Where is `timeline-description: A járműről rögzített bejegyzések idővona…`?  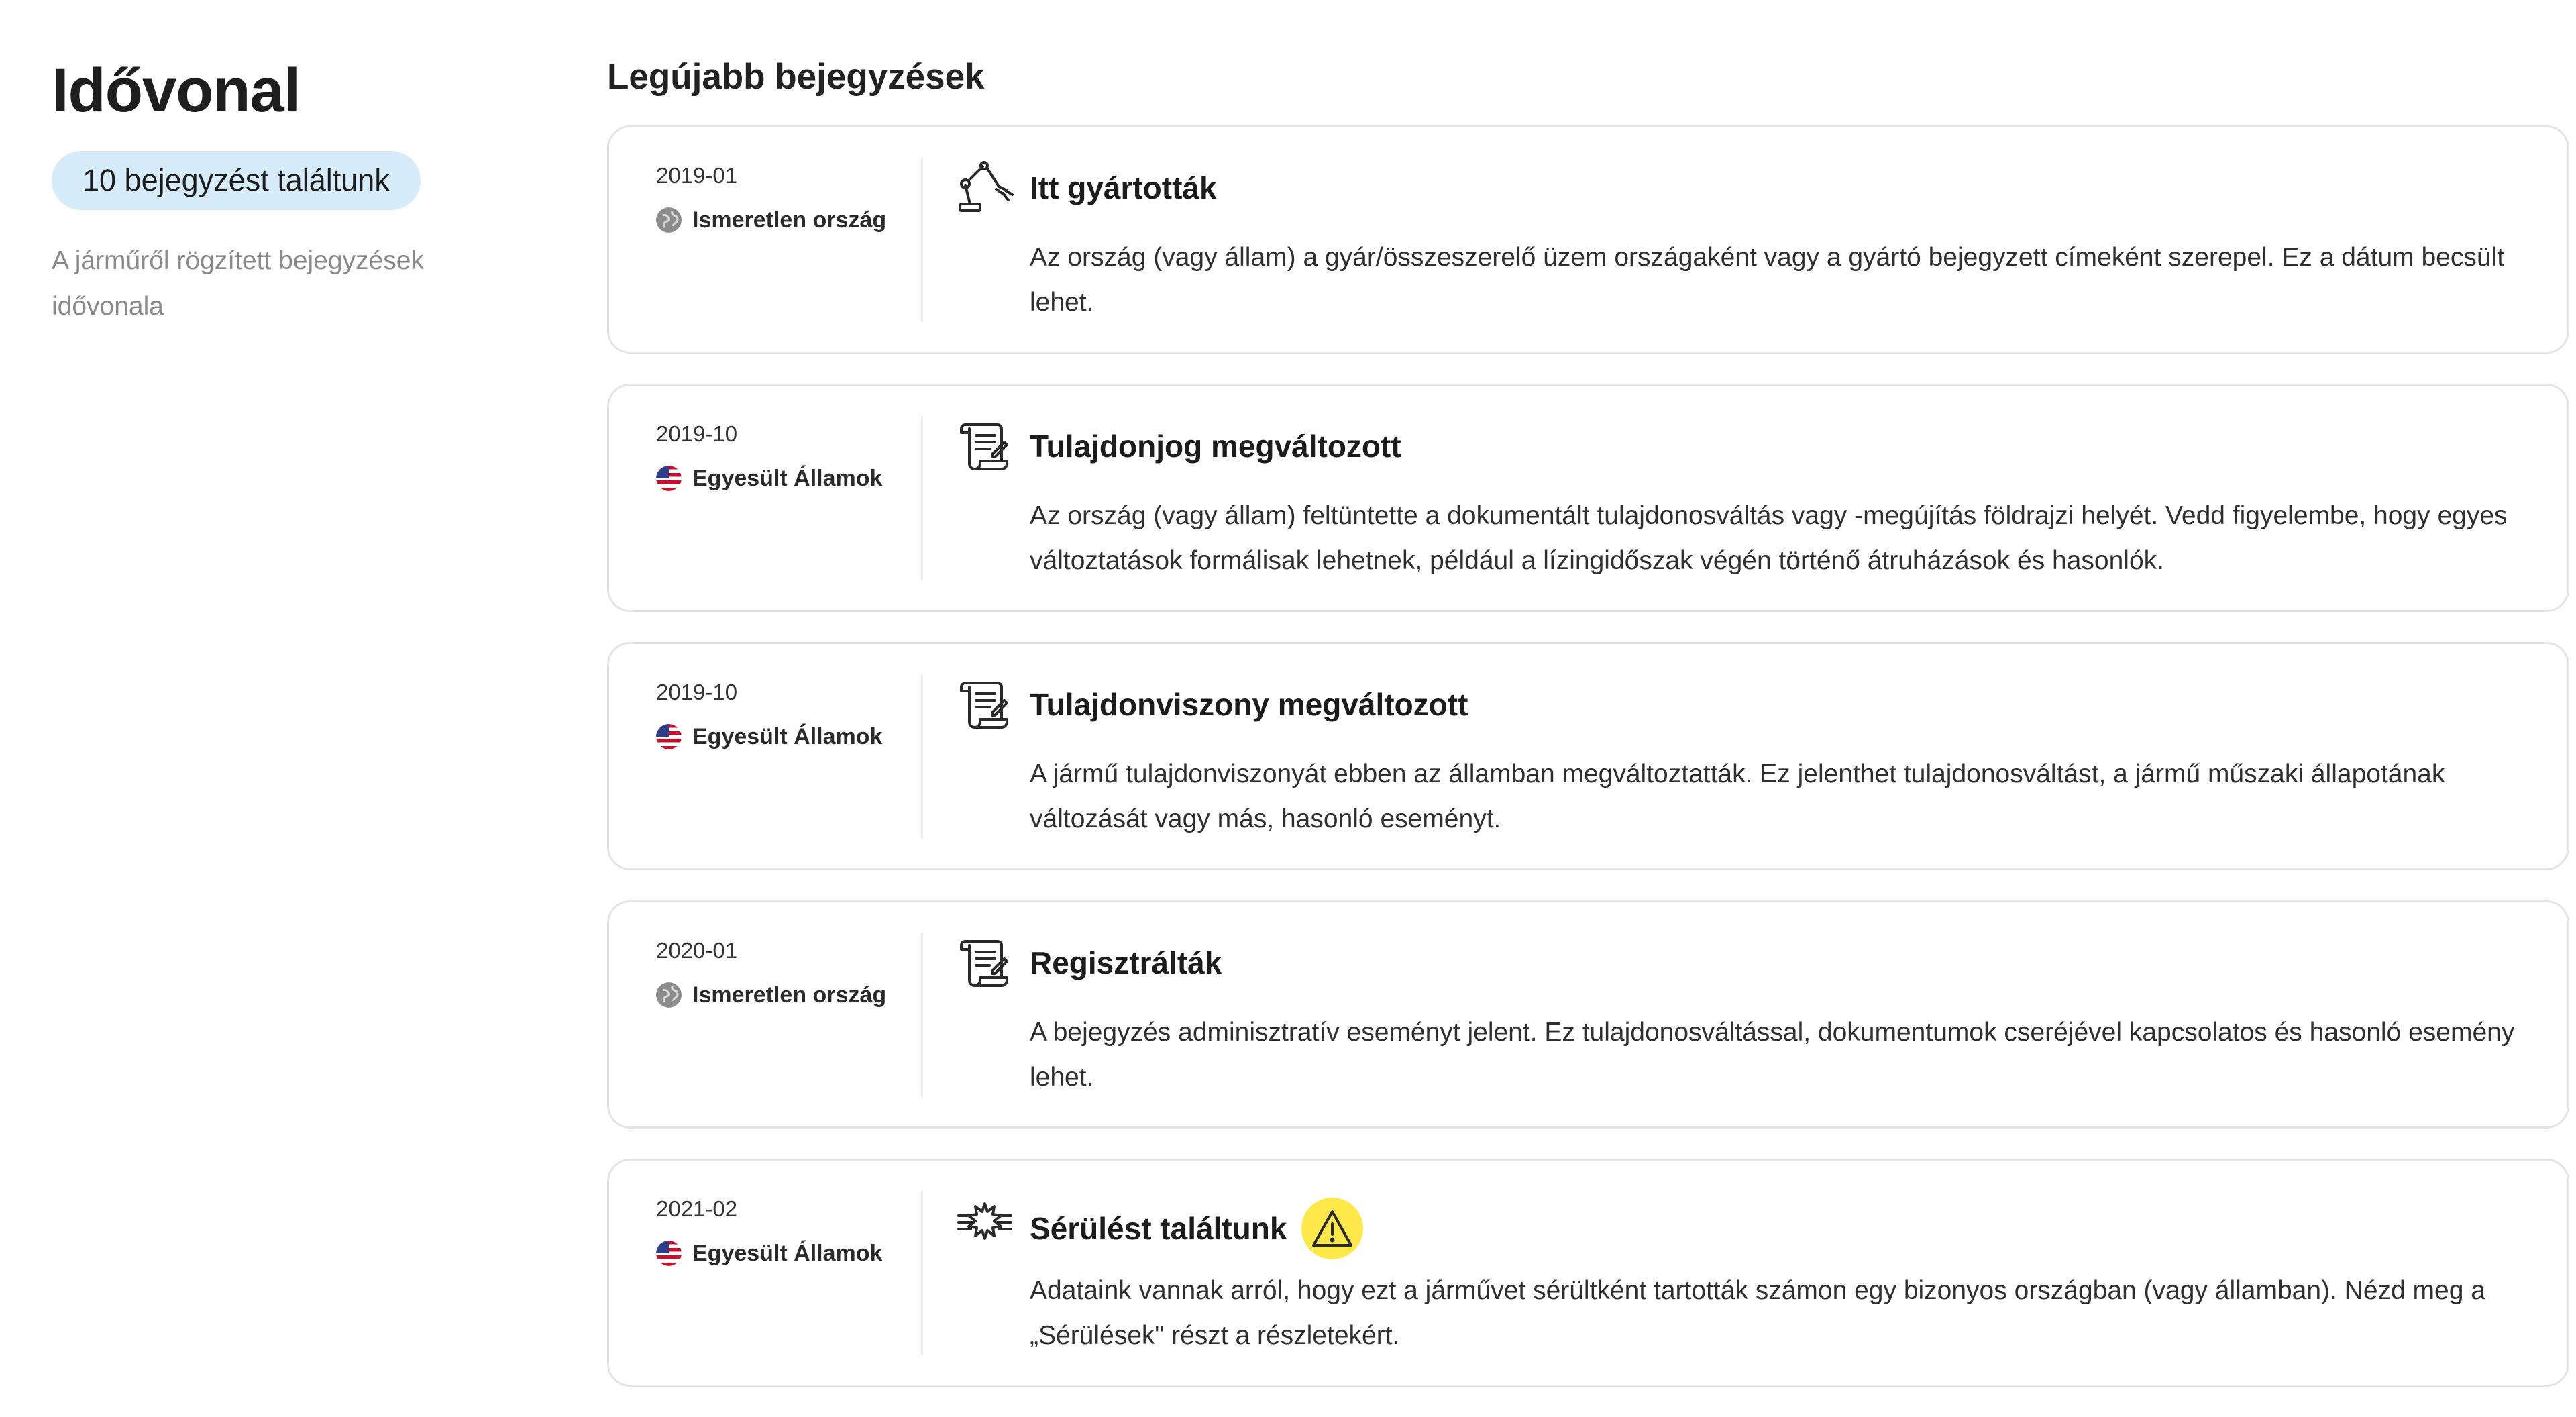
timeline-description: A járműről rögzített bejegyzések idővona… is located at coordinates (238, 283).